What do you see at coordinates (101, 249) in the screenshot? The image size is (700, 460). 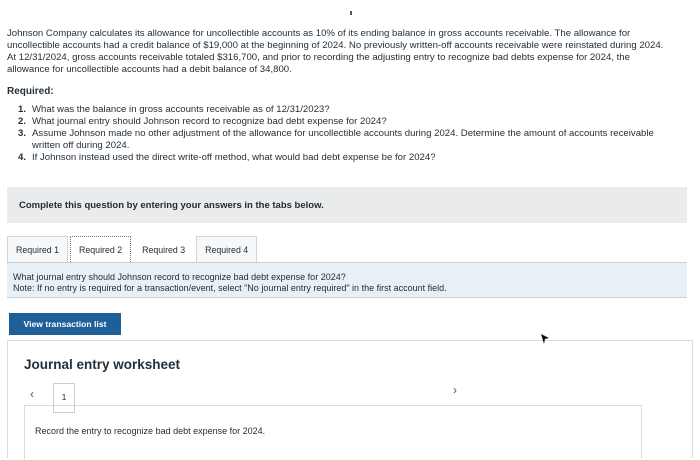 I see `tab-required-2: Required 2` at bounding box center [101, 249].